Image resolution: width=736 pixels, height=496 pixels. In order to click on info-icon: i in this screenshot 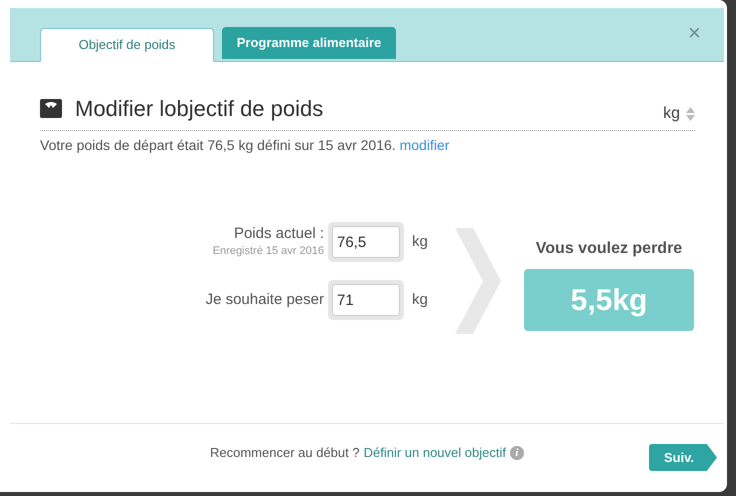, I will do `click(517, 453)`.